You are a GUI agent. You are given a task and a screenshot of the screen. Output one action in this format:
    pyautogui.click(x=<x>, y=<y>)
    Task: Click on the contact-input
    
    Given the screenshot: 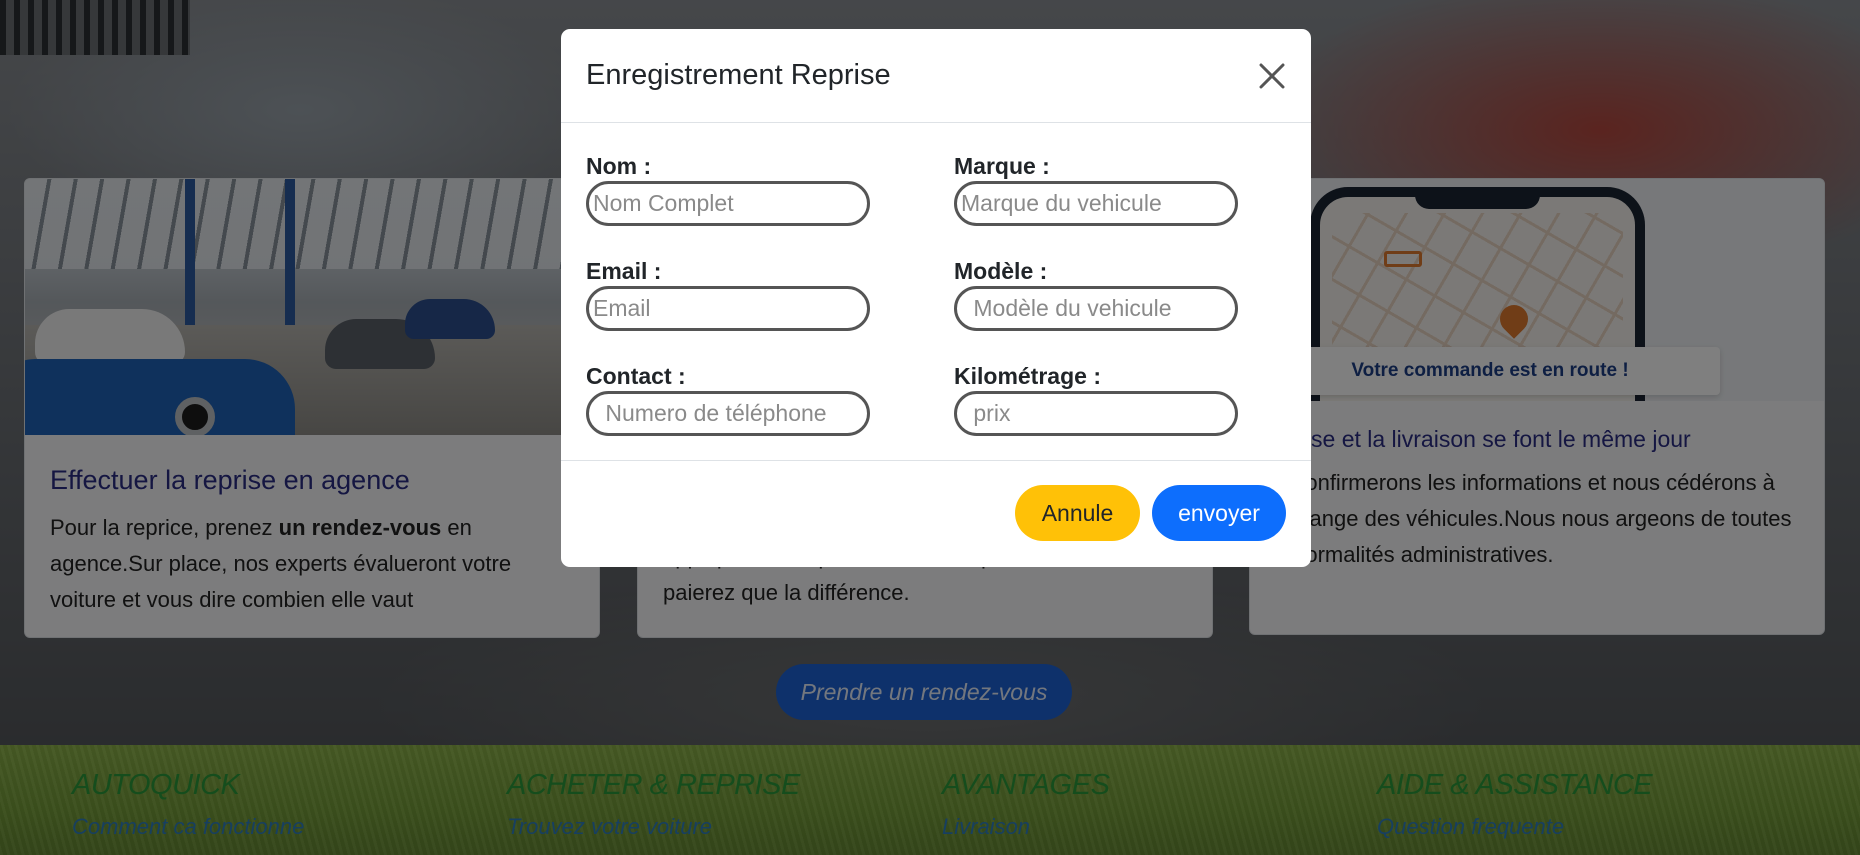 What is the action you would take?
    pyautogui.click(x=728, y=413)
    